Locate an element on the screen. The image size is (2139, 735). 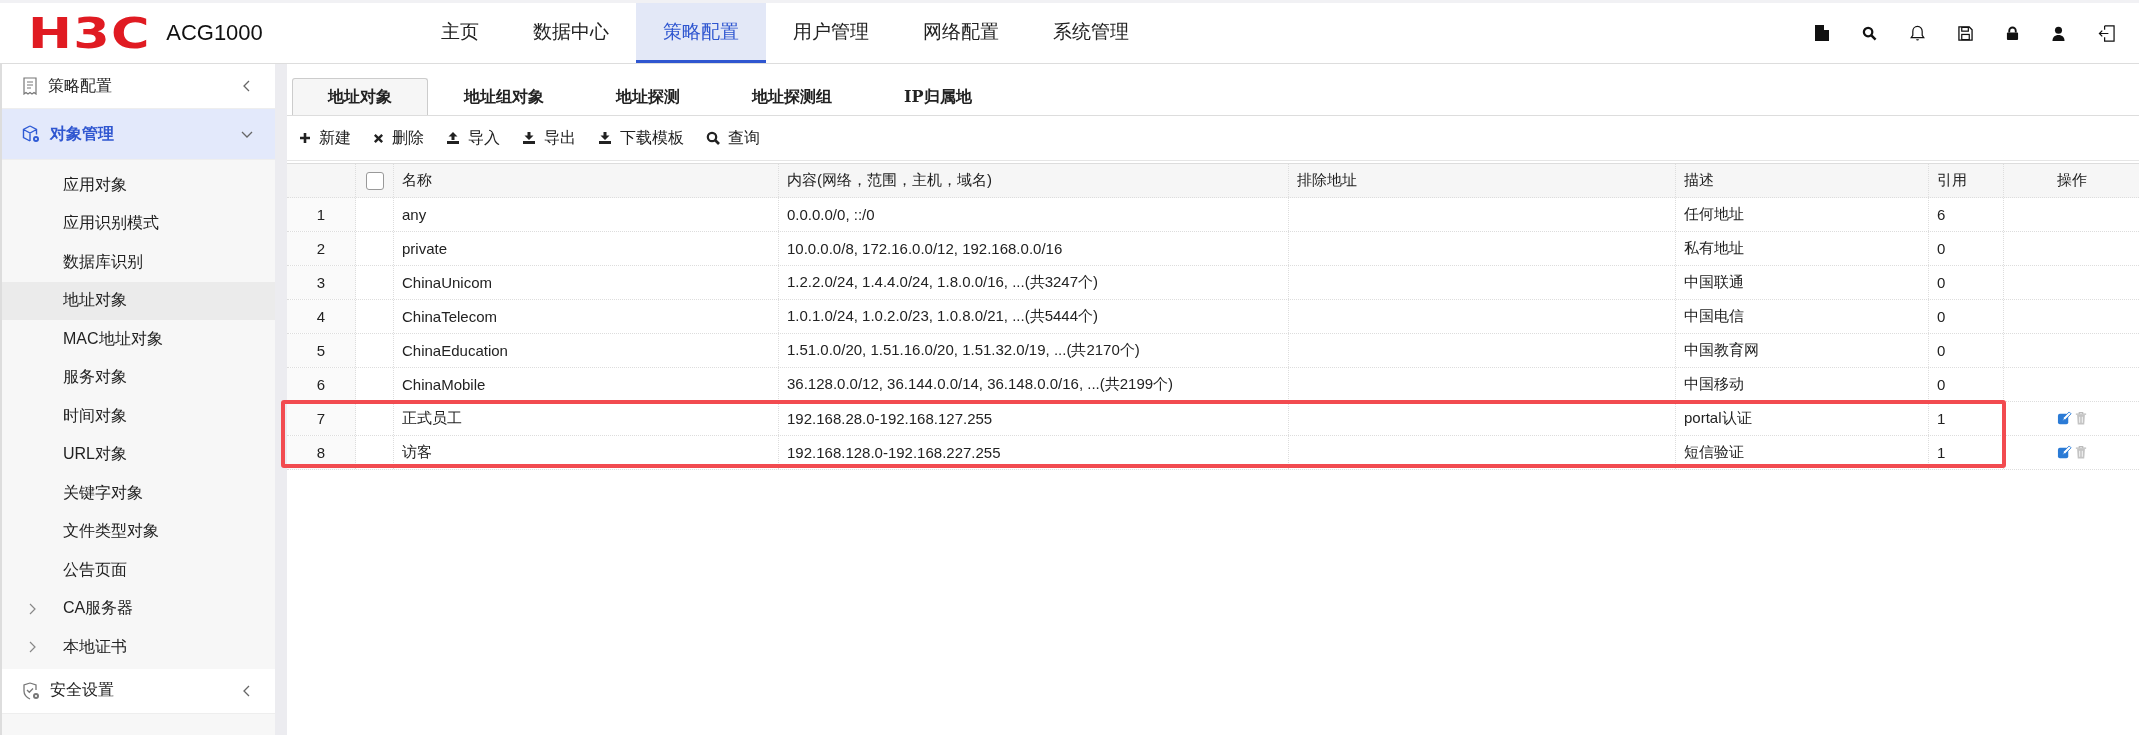
upload-icon is located at coordinates (453, 138).